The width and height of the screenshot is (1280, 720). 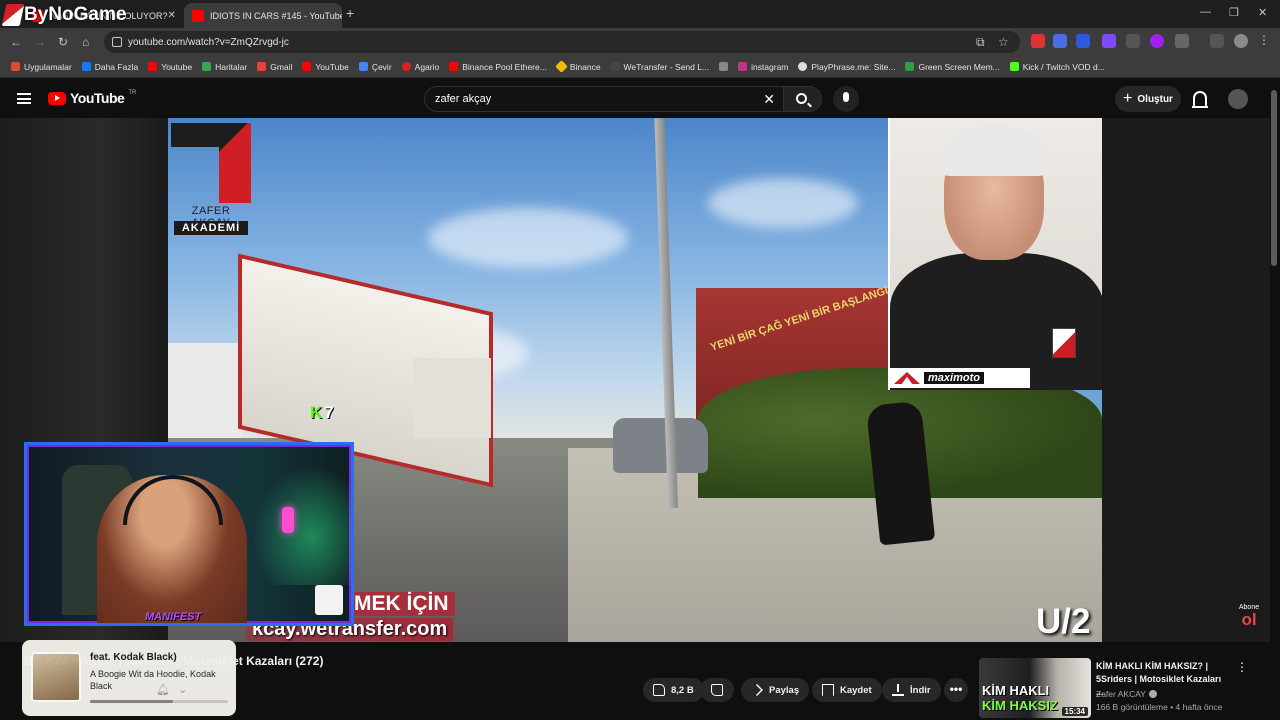 I want to click on verified-check-icon, so click(x=1152, y=694).